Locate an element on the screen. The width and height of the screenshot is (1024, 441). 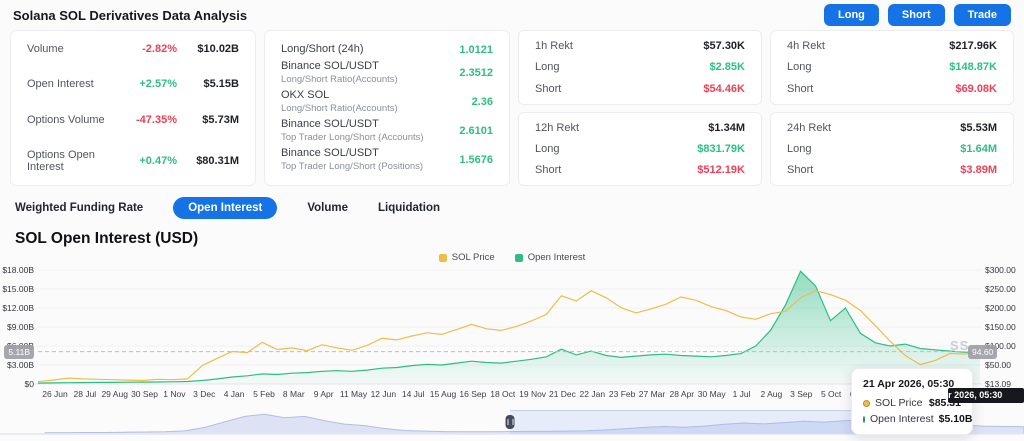
stat-label: Volume is located at coordinates (45, 49).